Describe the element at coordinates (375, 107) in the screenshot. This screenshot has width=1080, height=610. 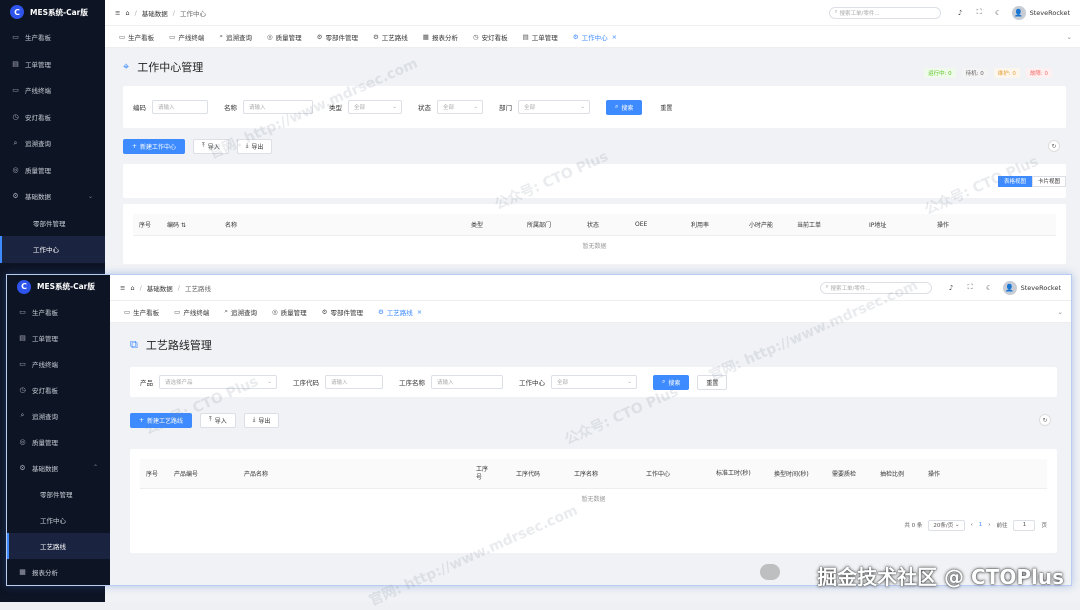
I see `type-select: 全部⌄` at that location.